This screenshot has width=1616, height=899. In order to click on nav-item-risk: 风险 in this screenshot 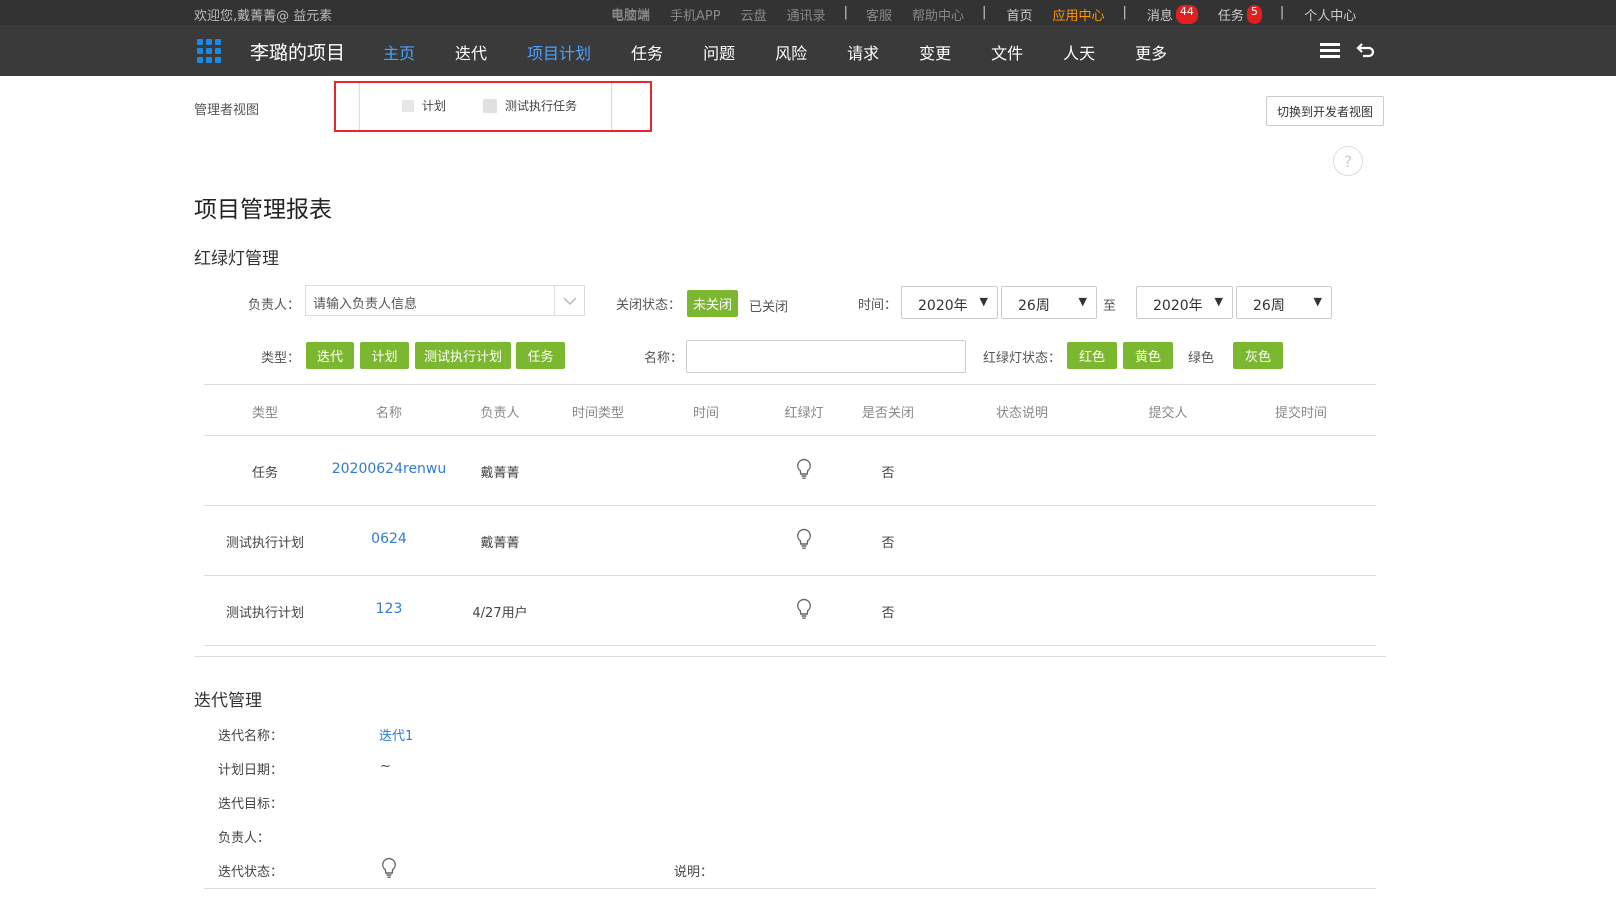, I will do `click(791, 52)`.